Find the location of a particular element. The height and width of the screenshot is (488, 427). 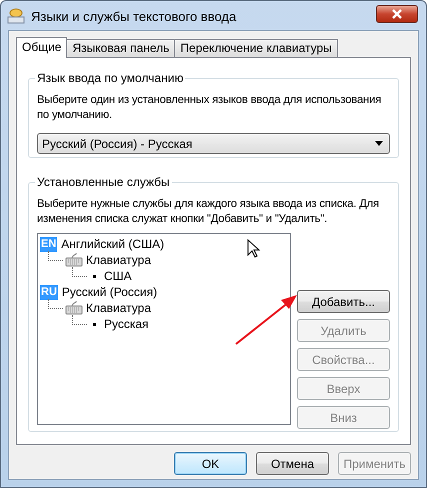

tree-item: Английский (США) is located at coordinates (112, 244).